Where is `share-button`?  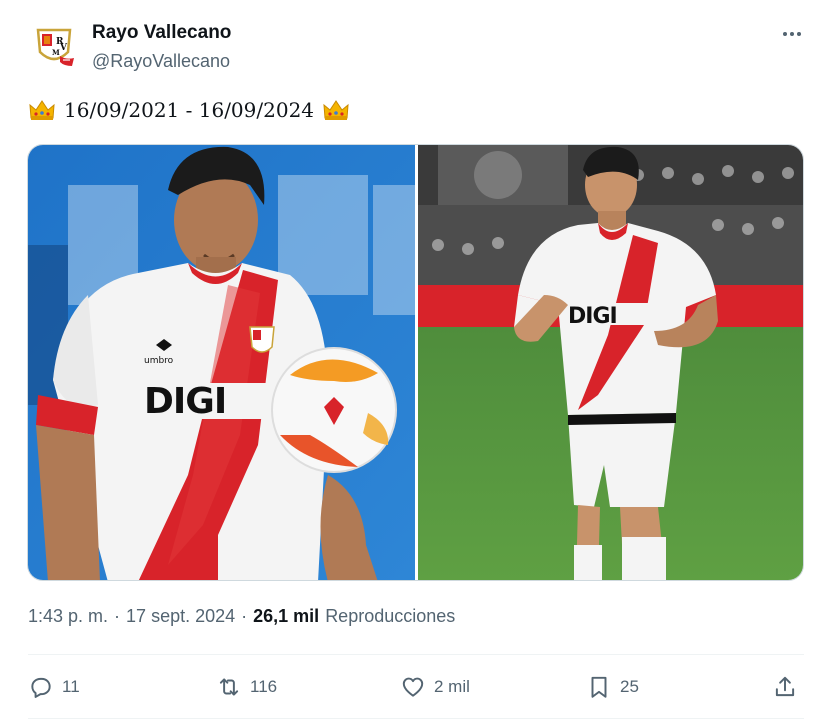
share-button is located at coordinates (785, 687).